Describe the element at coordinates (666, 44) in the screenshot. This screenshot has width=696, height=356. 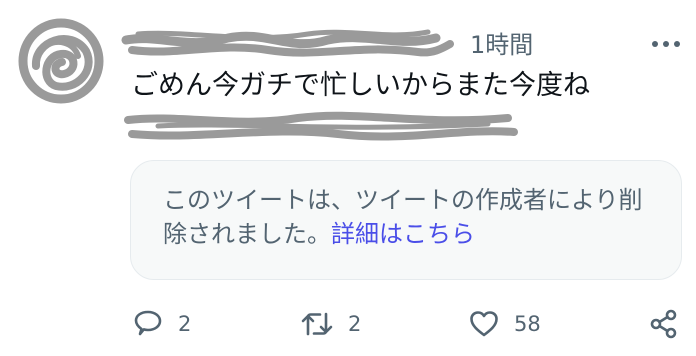
I see `more-dots-icon` at that location.